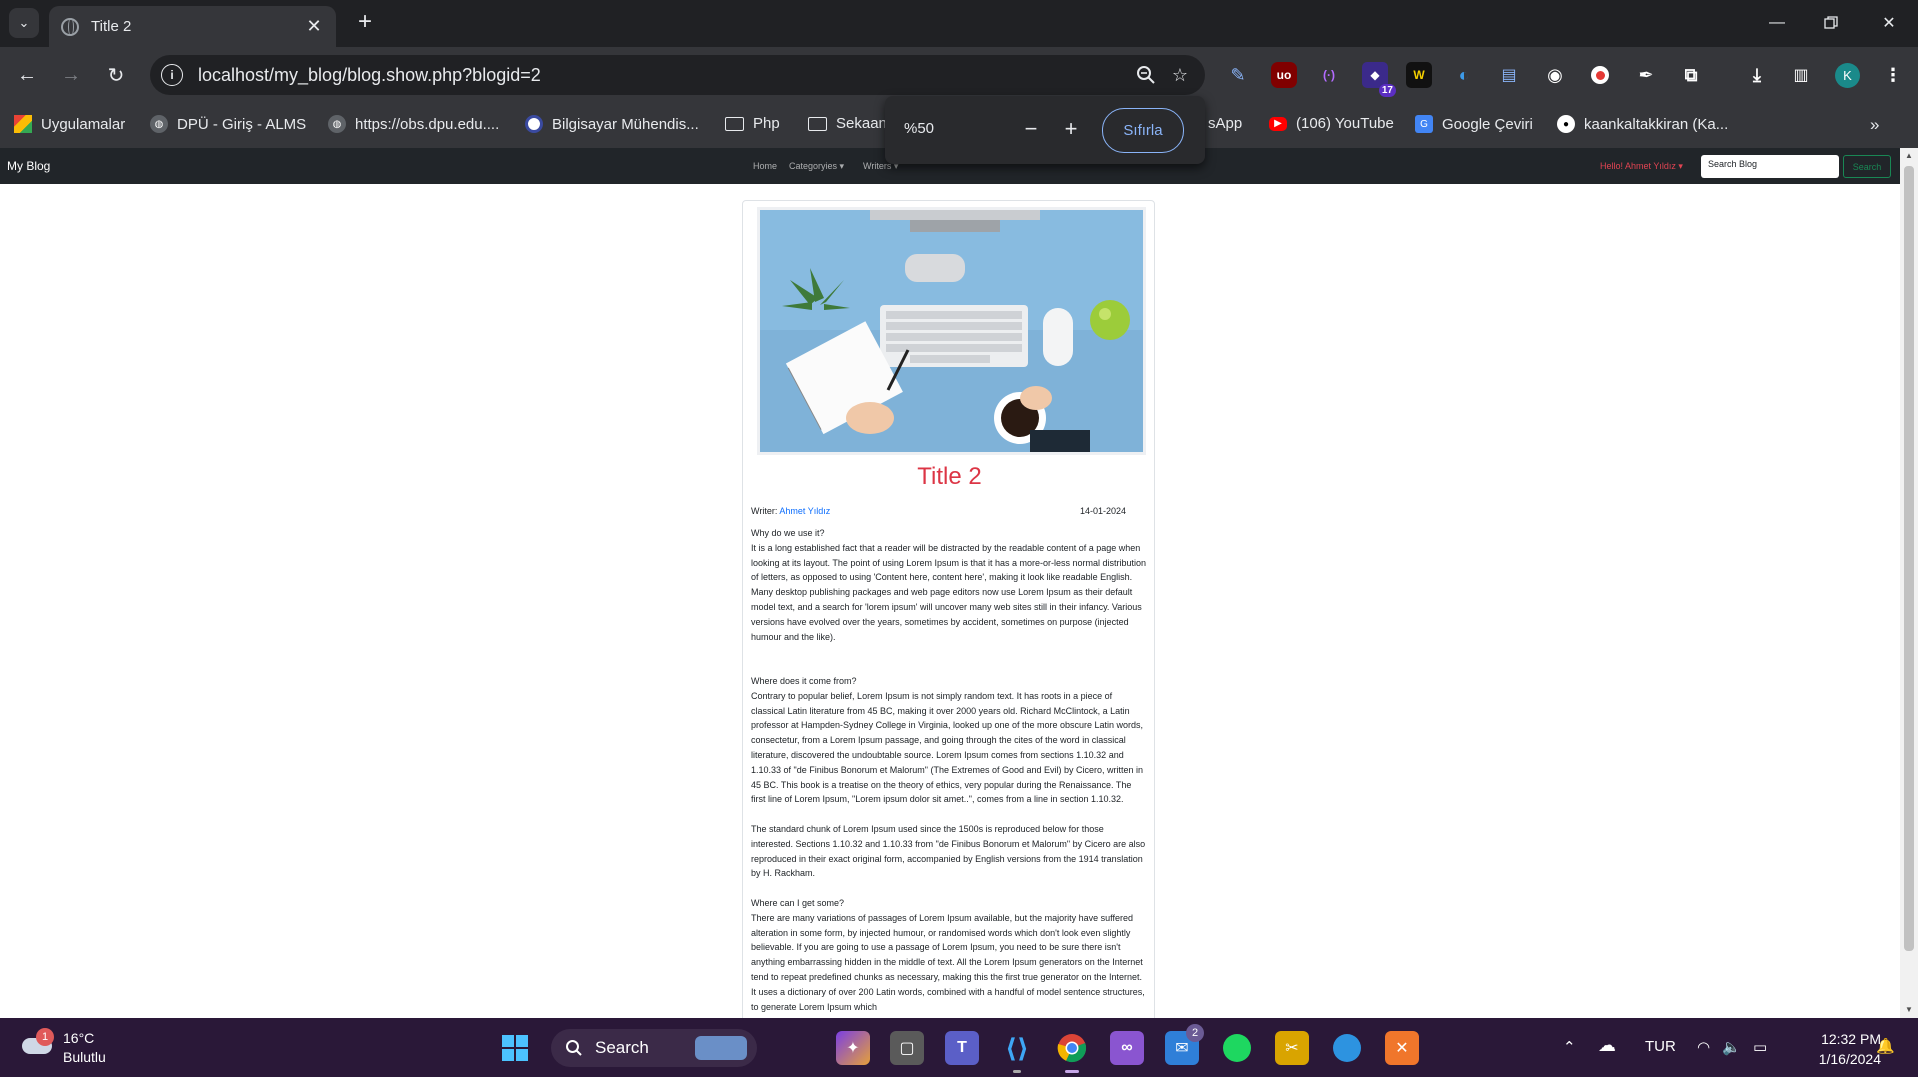  Describe the element at coordinates (116, 75) in the screenshot. I see `reload-icon: ↻` at that location.